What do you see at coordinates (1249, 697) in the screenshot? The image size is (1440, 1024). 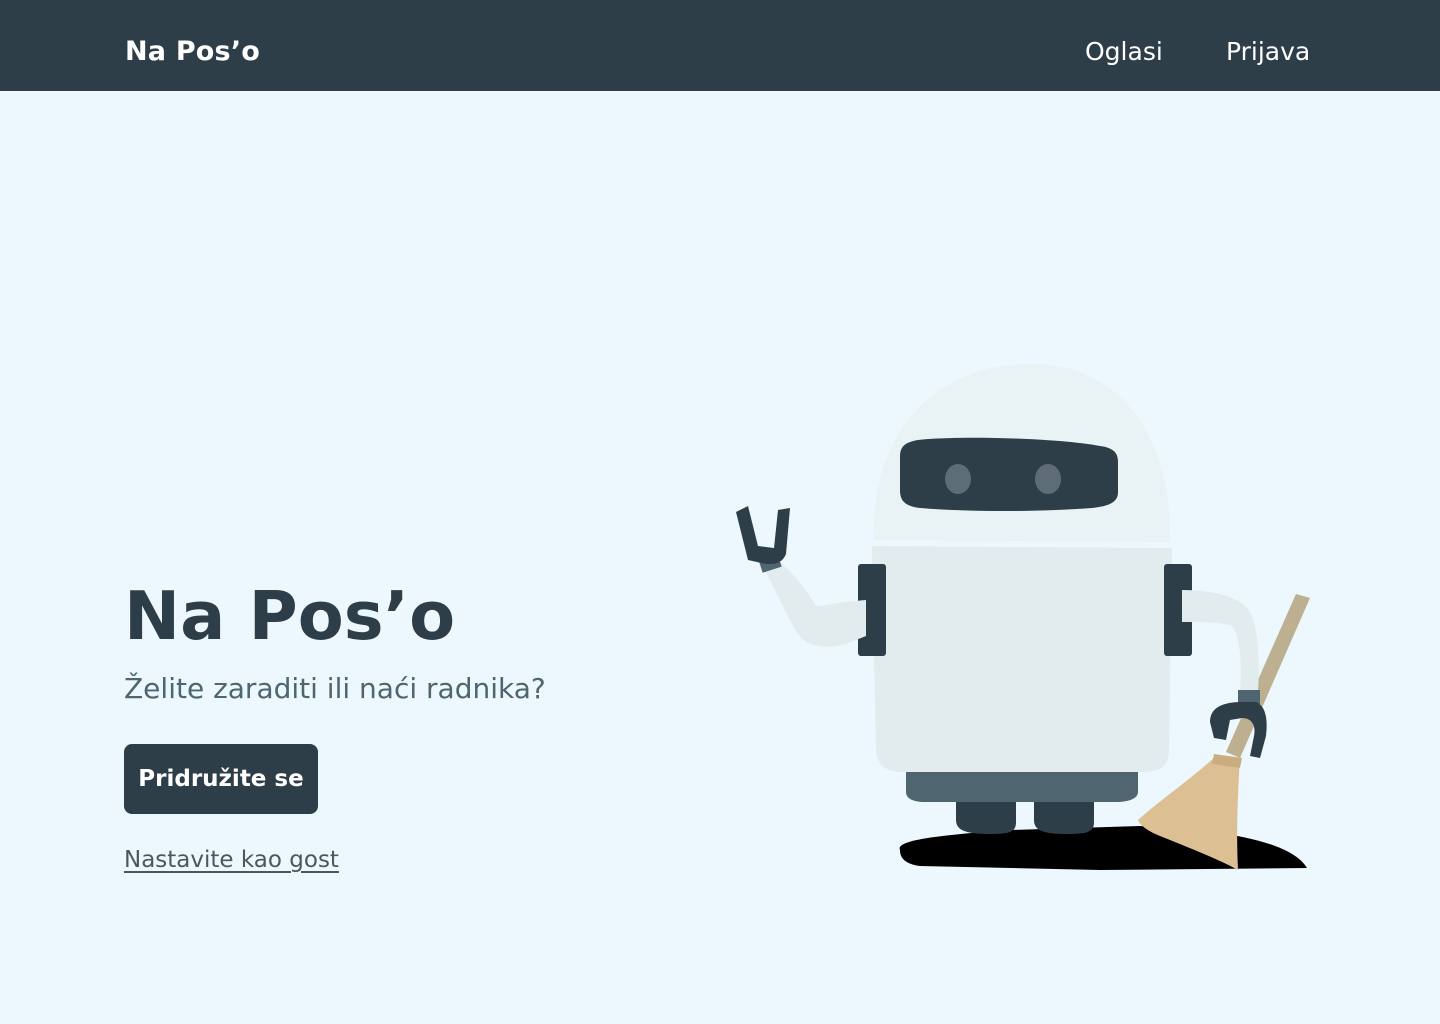 I see `robot-right-wrist` at bounding box center [1249, 697].